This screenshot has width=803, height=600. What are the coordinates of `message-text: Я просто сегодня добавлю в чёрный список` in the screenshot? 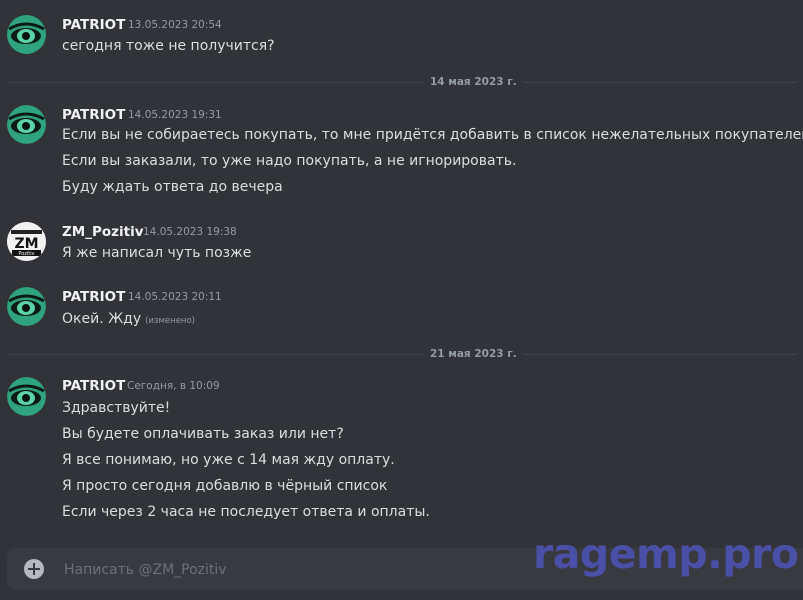 It's located at (225, 486).